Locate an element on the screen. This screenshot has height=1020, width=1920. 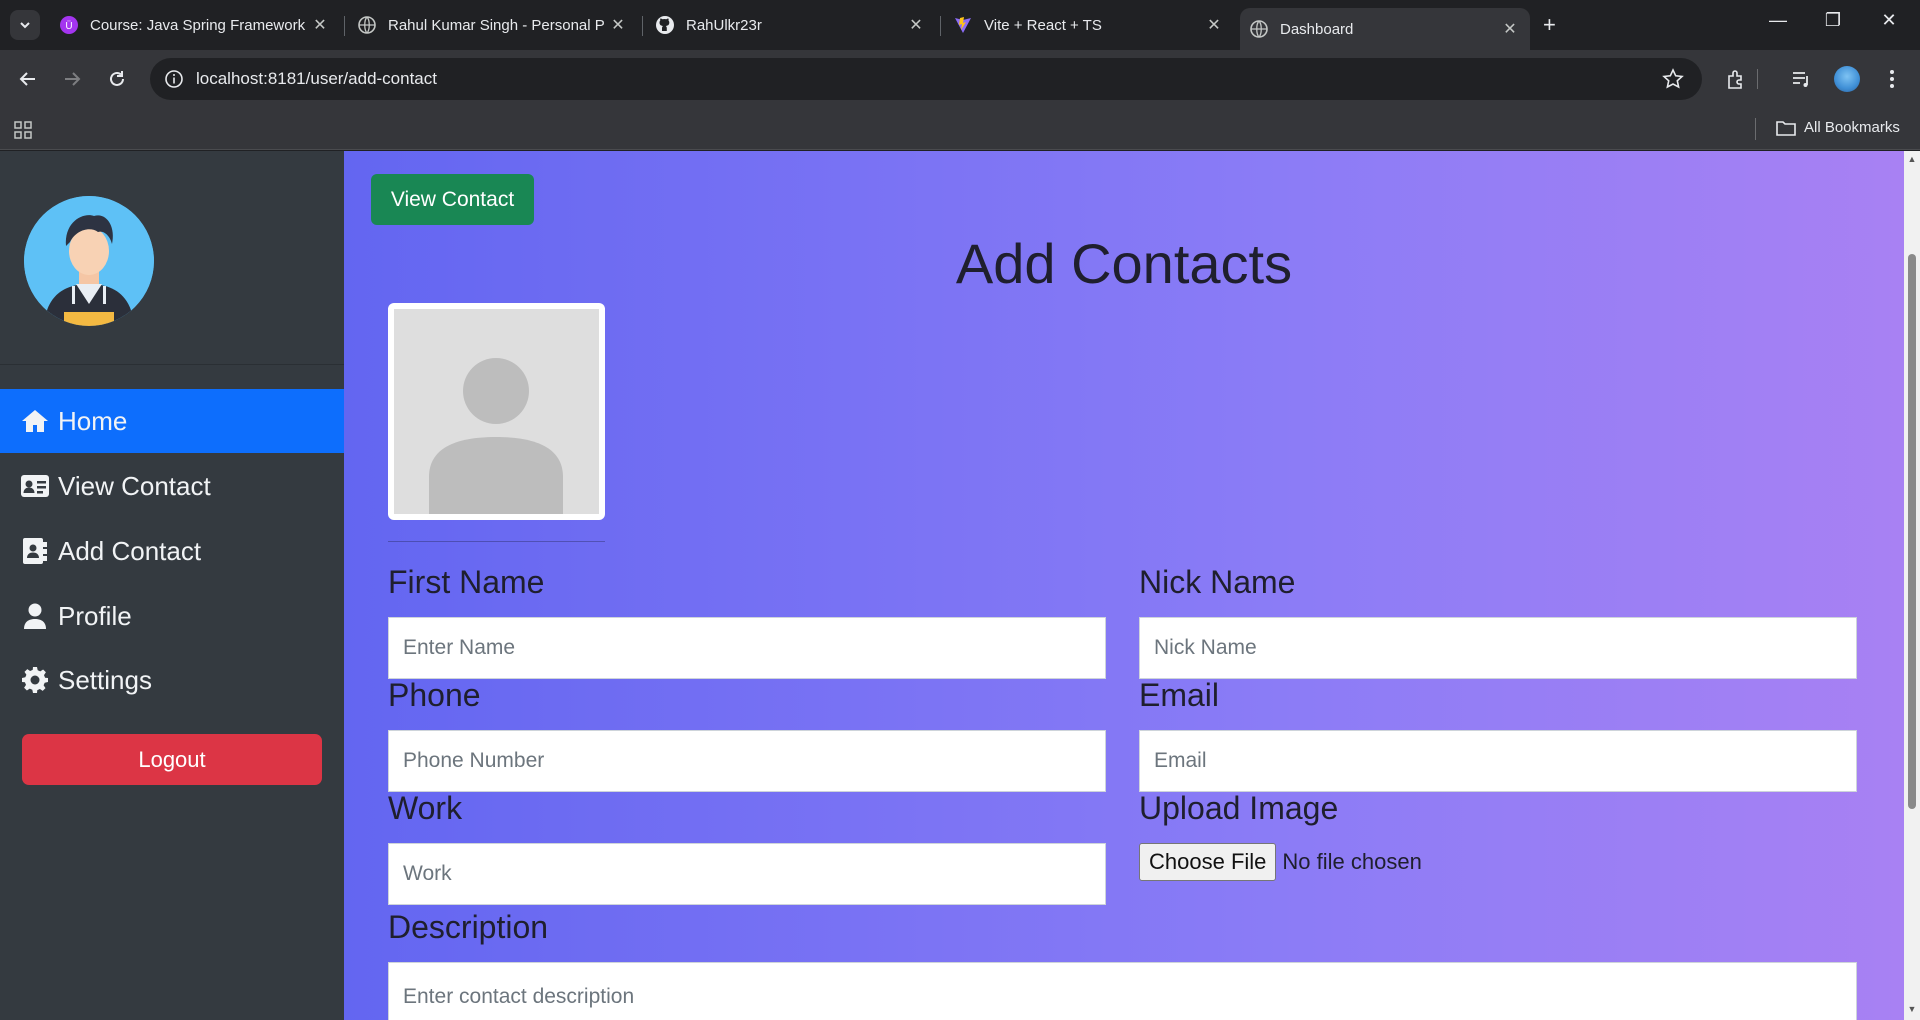
tab-dashboard: Dashboard ✕ is located at coordinates (1385, 29).